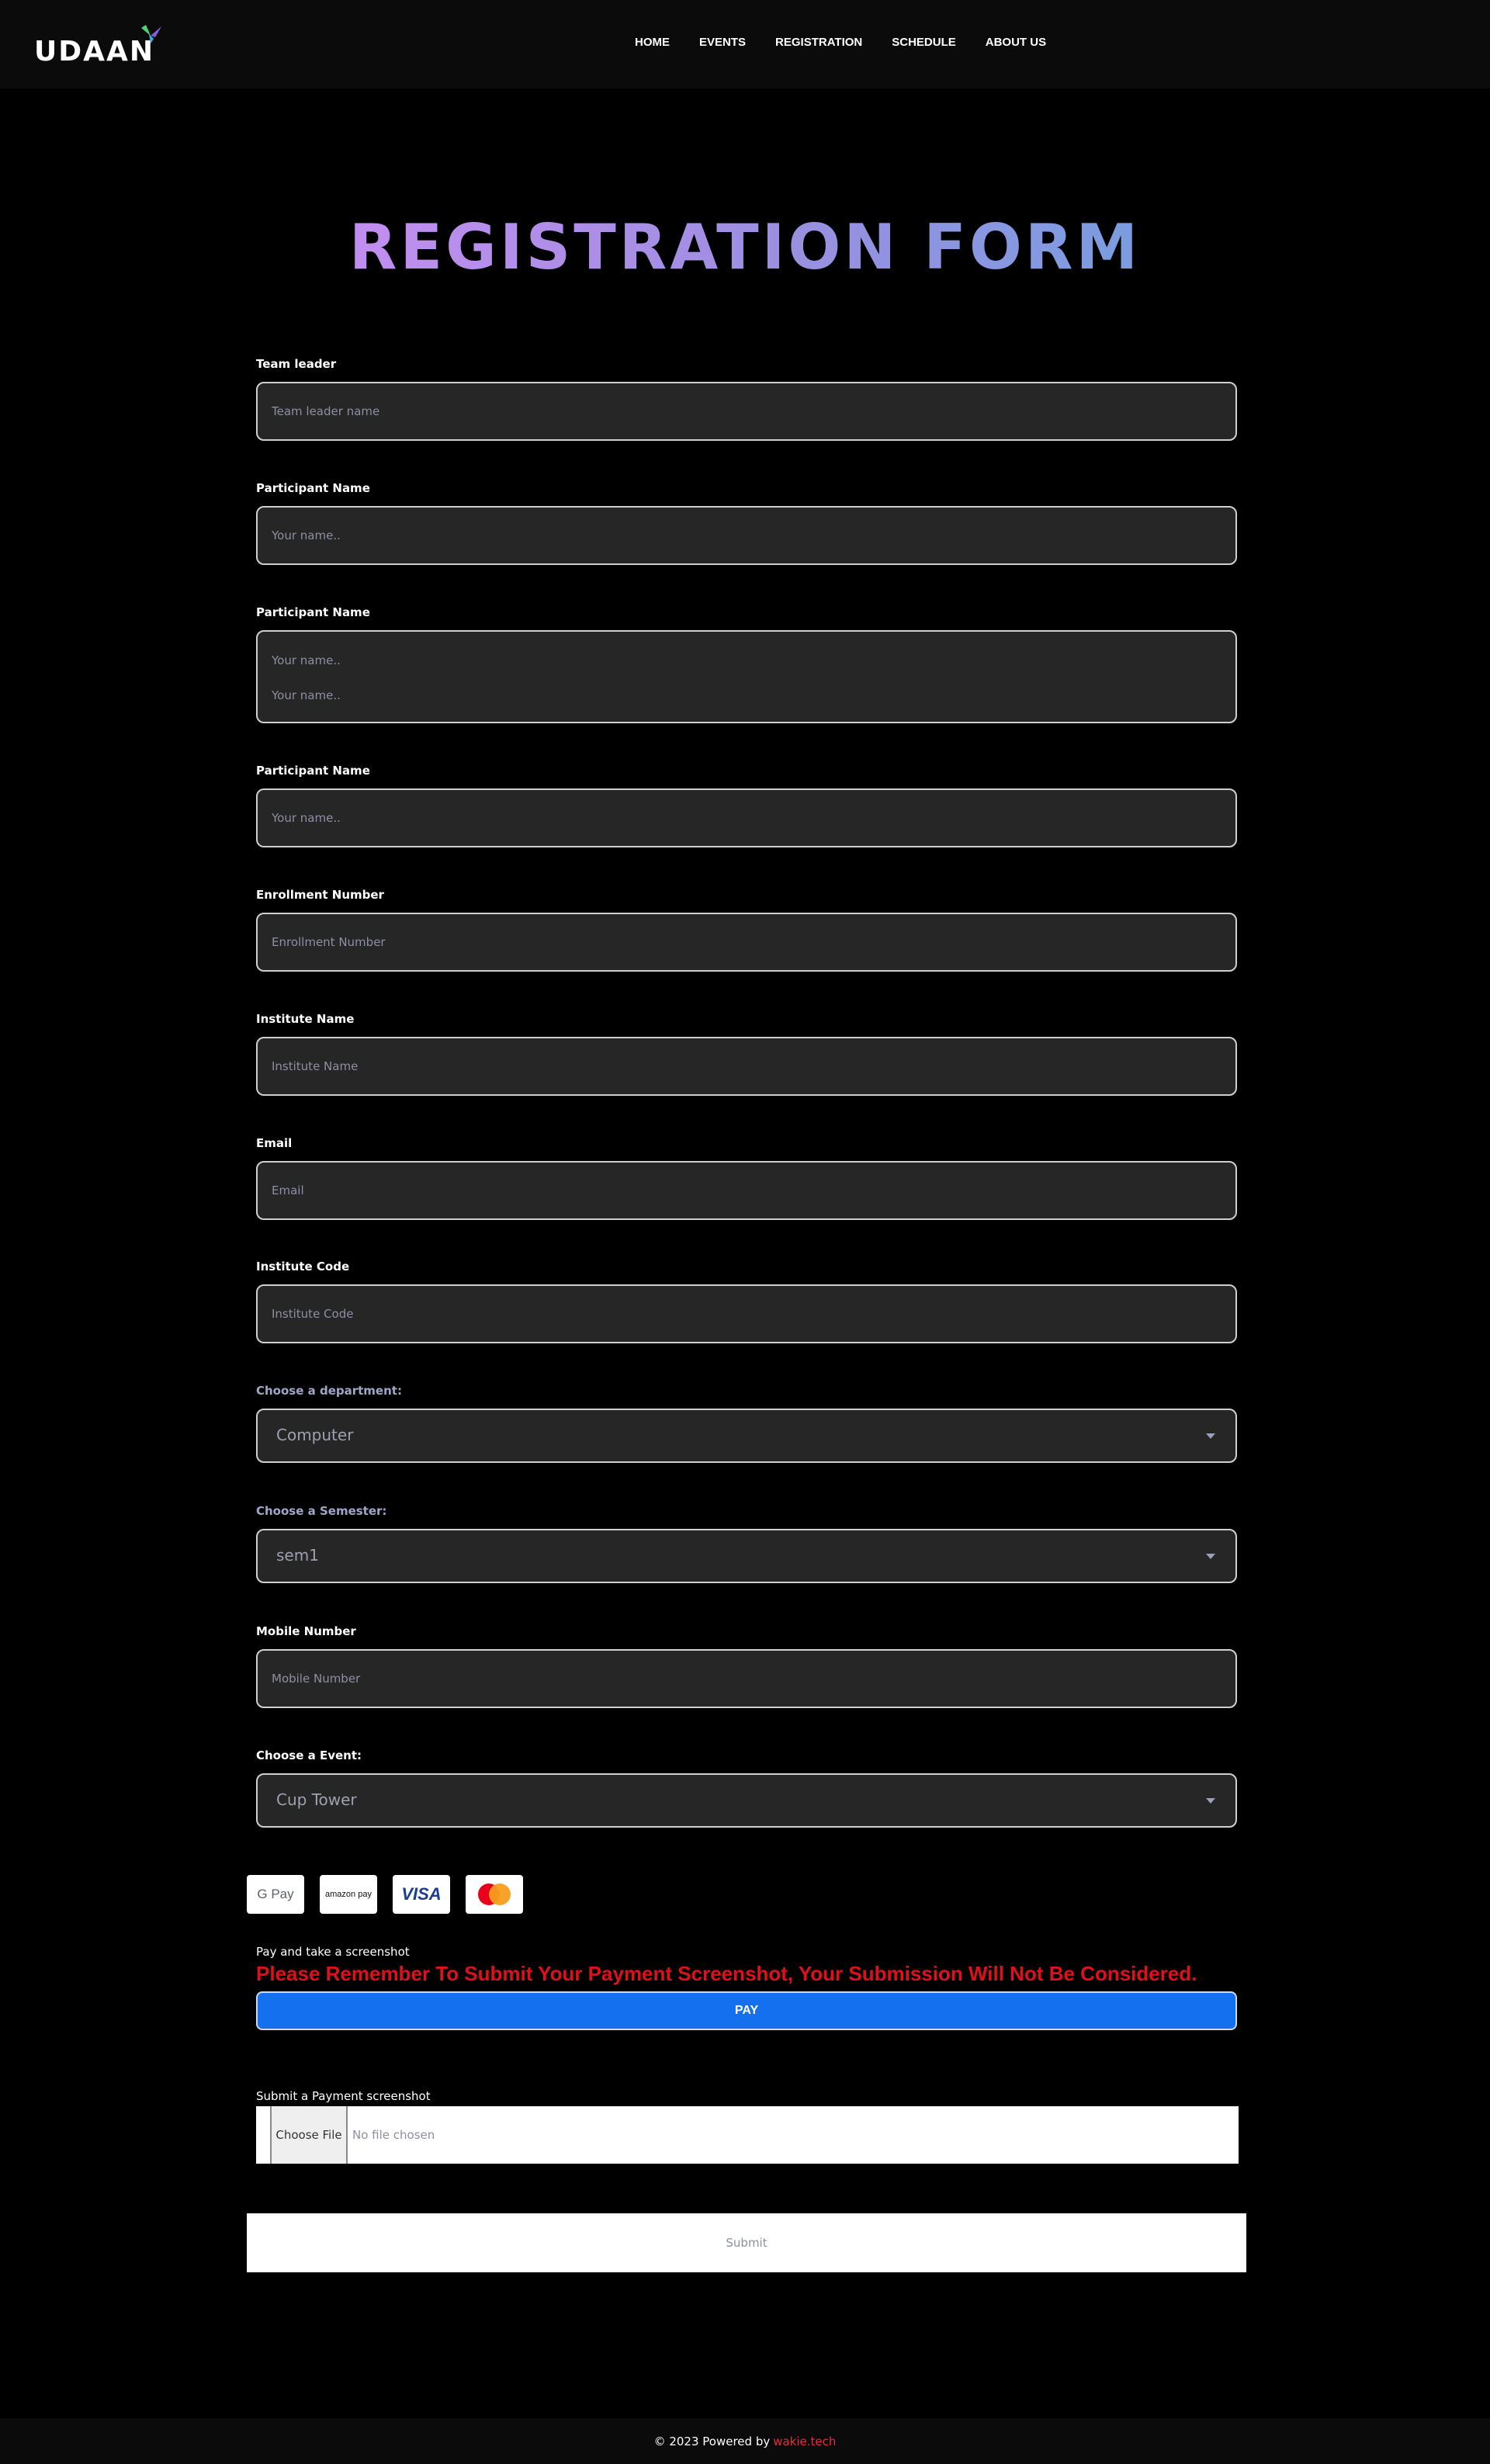  Describe the element at coordinates (306, 1631) in the screenshot. I see `mobile-label: Mobile Number` at that location.